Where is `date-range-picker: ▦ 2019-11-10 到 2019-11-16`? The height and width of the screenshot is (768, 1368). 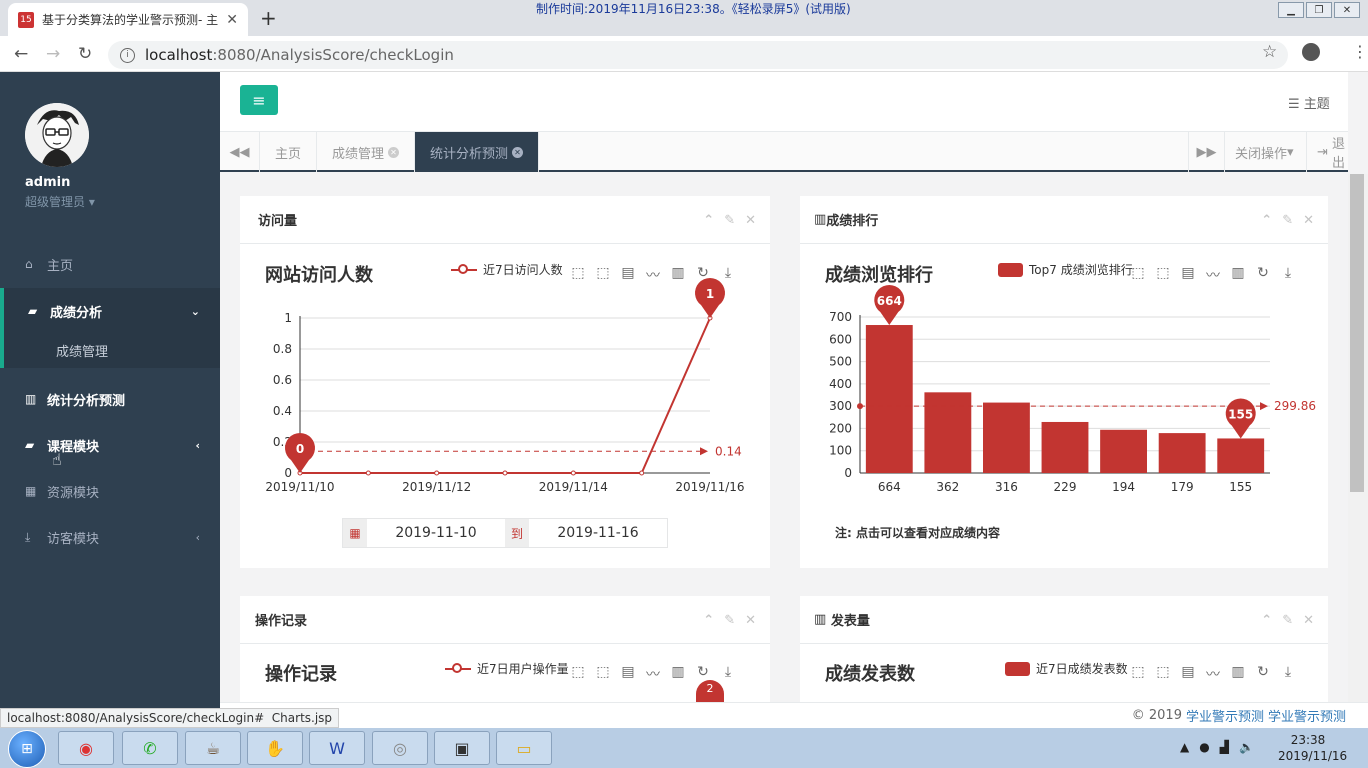
date-range-picker: ▦ 2019-11-10 到 2019-11-16 is located at coordinates (505, 533).